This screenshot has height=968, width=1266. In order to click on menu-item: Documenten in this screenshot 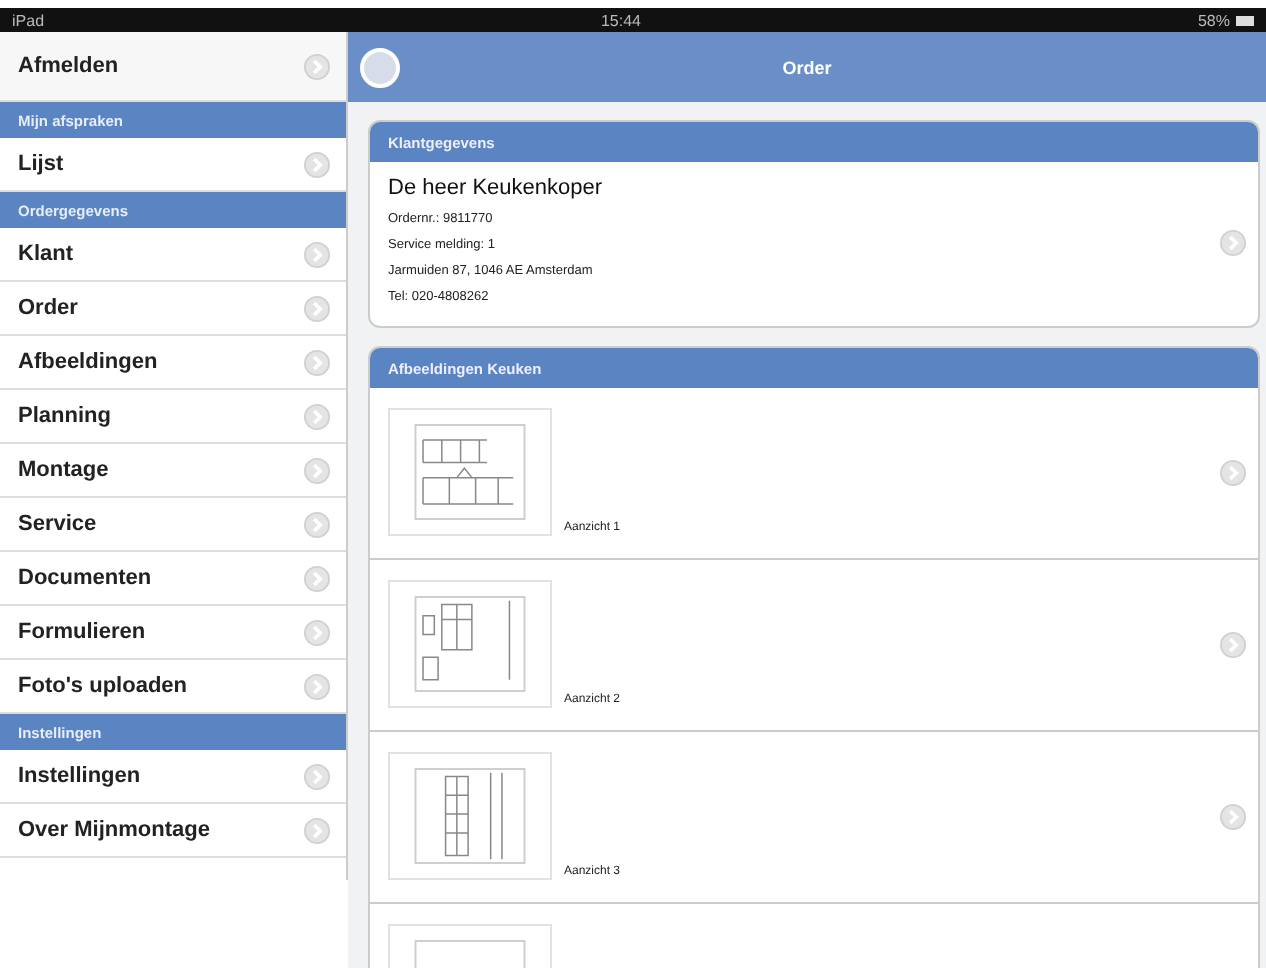, I will do `click(173, 579)`.